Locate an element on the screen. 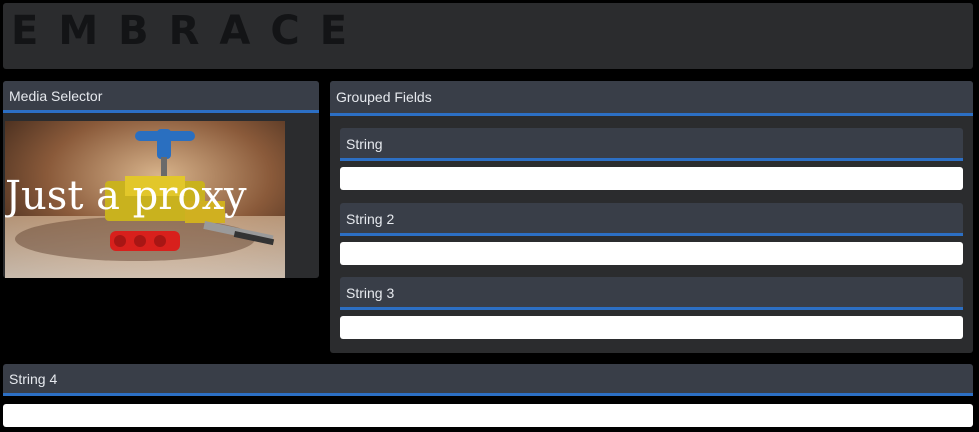  field-label-string-4: String 4 is located at coordinates (488, 380).